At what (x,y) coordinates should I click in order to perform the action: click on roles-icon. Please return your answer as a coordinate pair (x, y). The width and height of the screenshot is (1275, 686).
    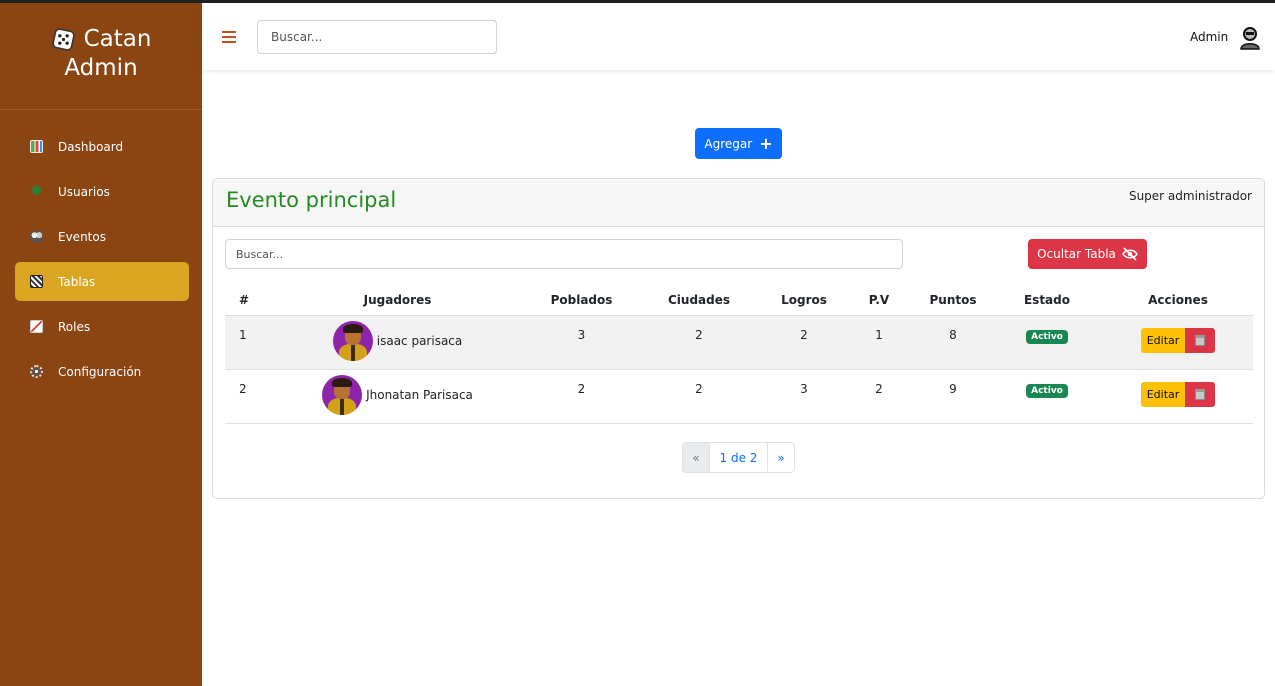
    Looking at the image, I should click on (36, 326).